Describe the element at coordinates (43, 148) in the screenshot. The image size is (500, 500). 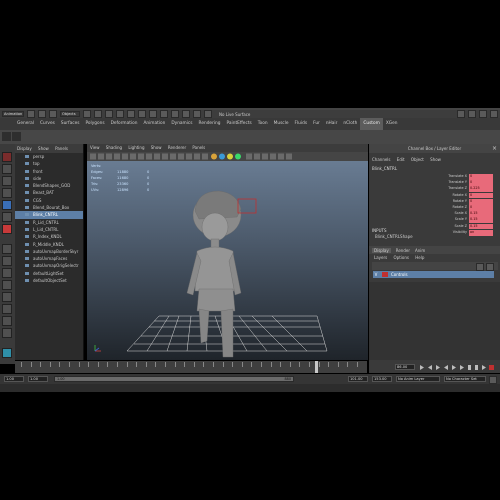
I see `outliner-menu-show: Show` at that location.